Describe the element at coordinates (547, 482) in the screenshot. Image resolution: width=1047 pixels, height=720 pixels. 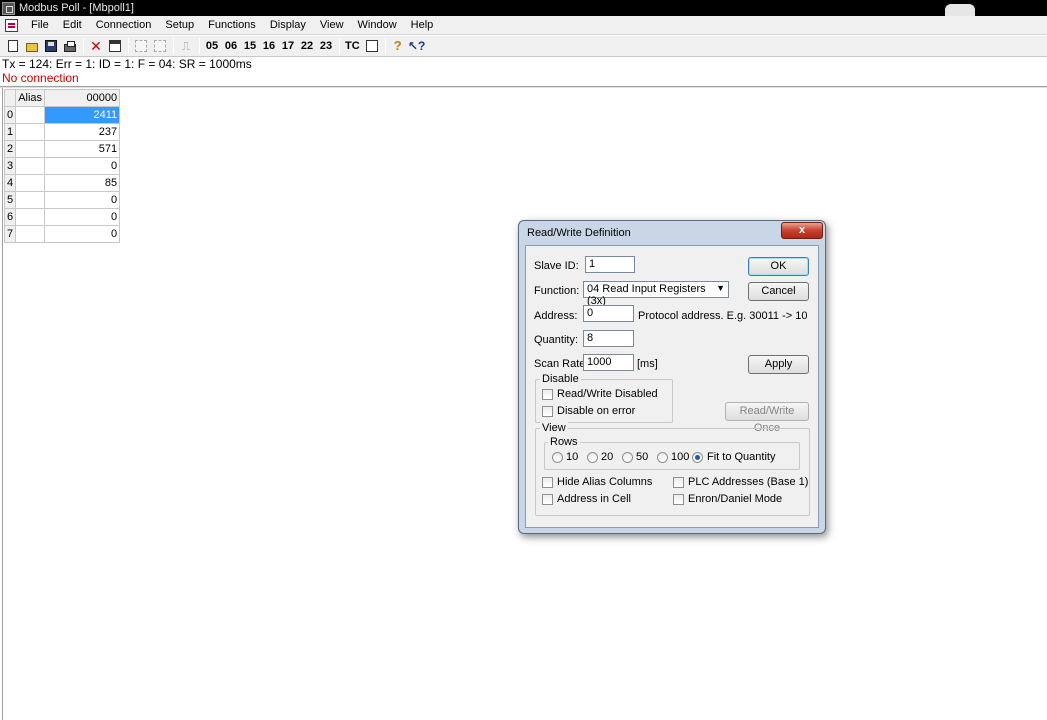
I see `hide-alias-checkbox` at that location.